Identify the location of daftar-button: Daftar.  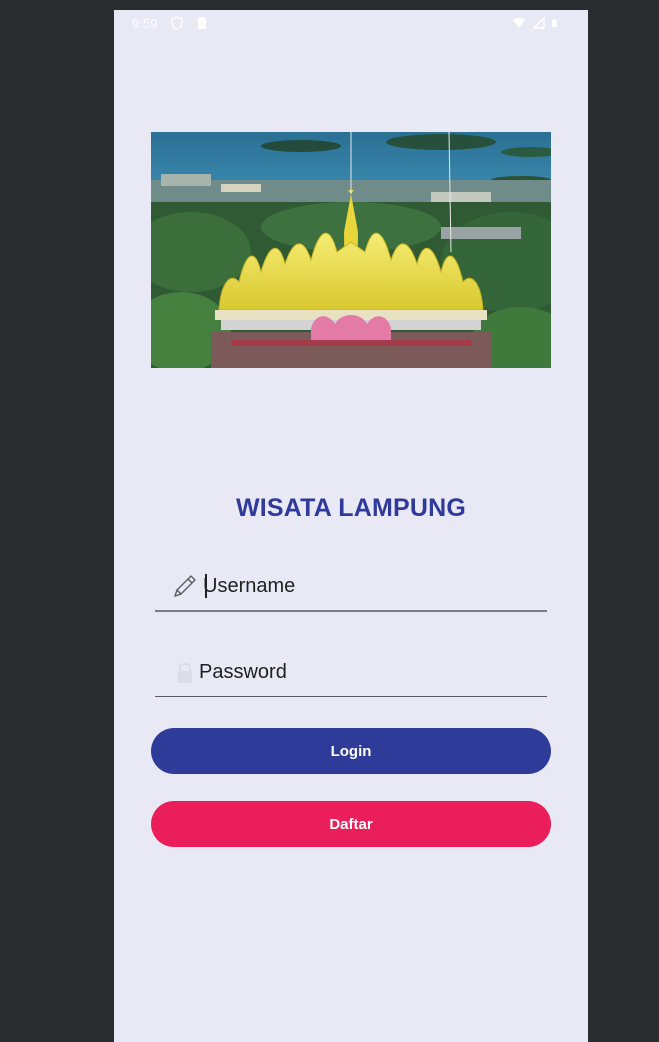
(351, 824).